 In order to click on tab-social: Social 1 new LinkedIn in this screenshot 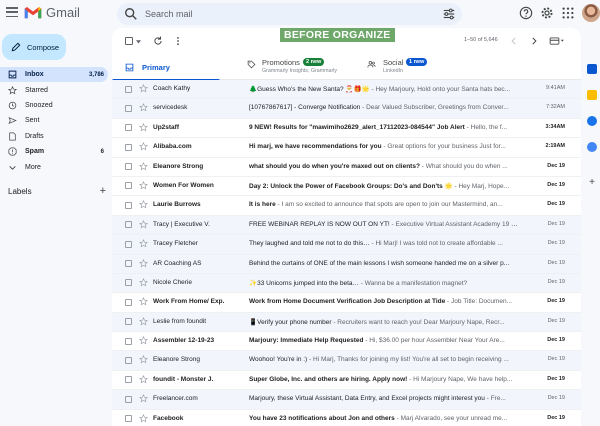, I will do `click(422, 67)`.